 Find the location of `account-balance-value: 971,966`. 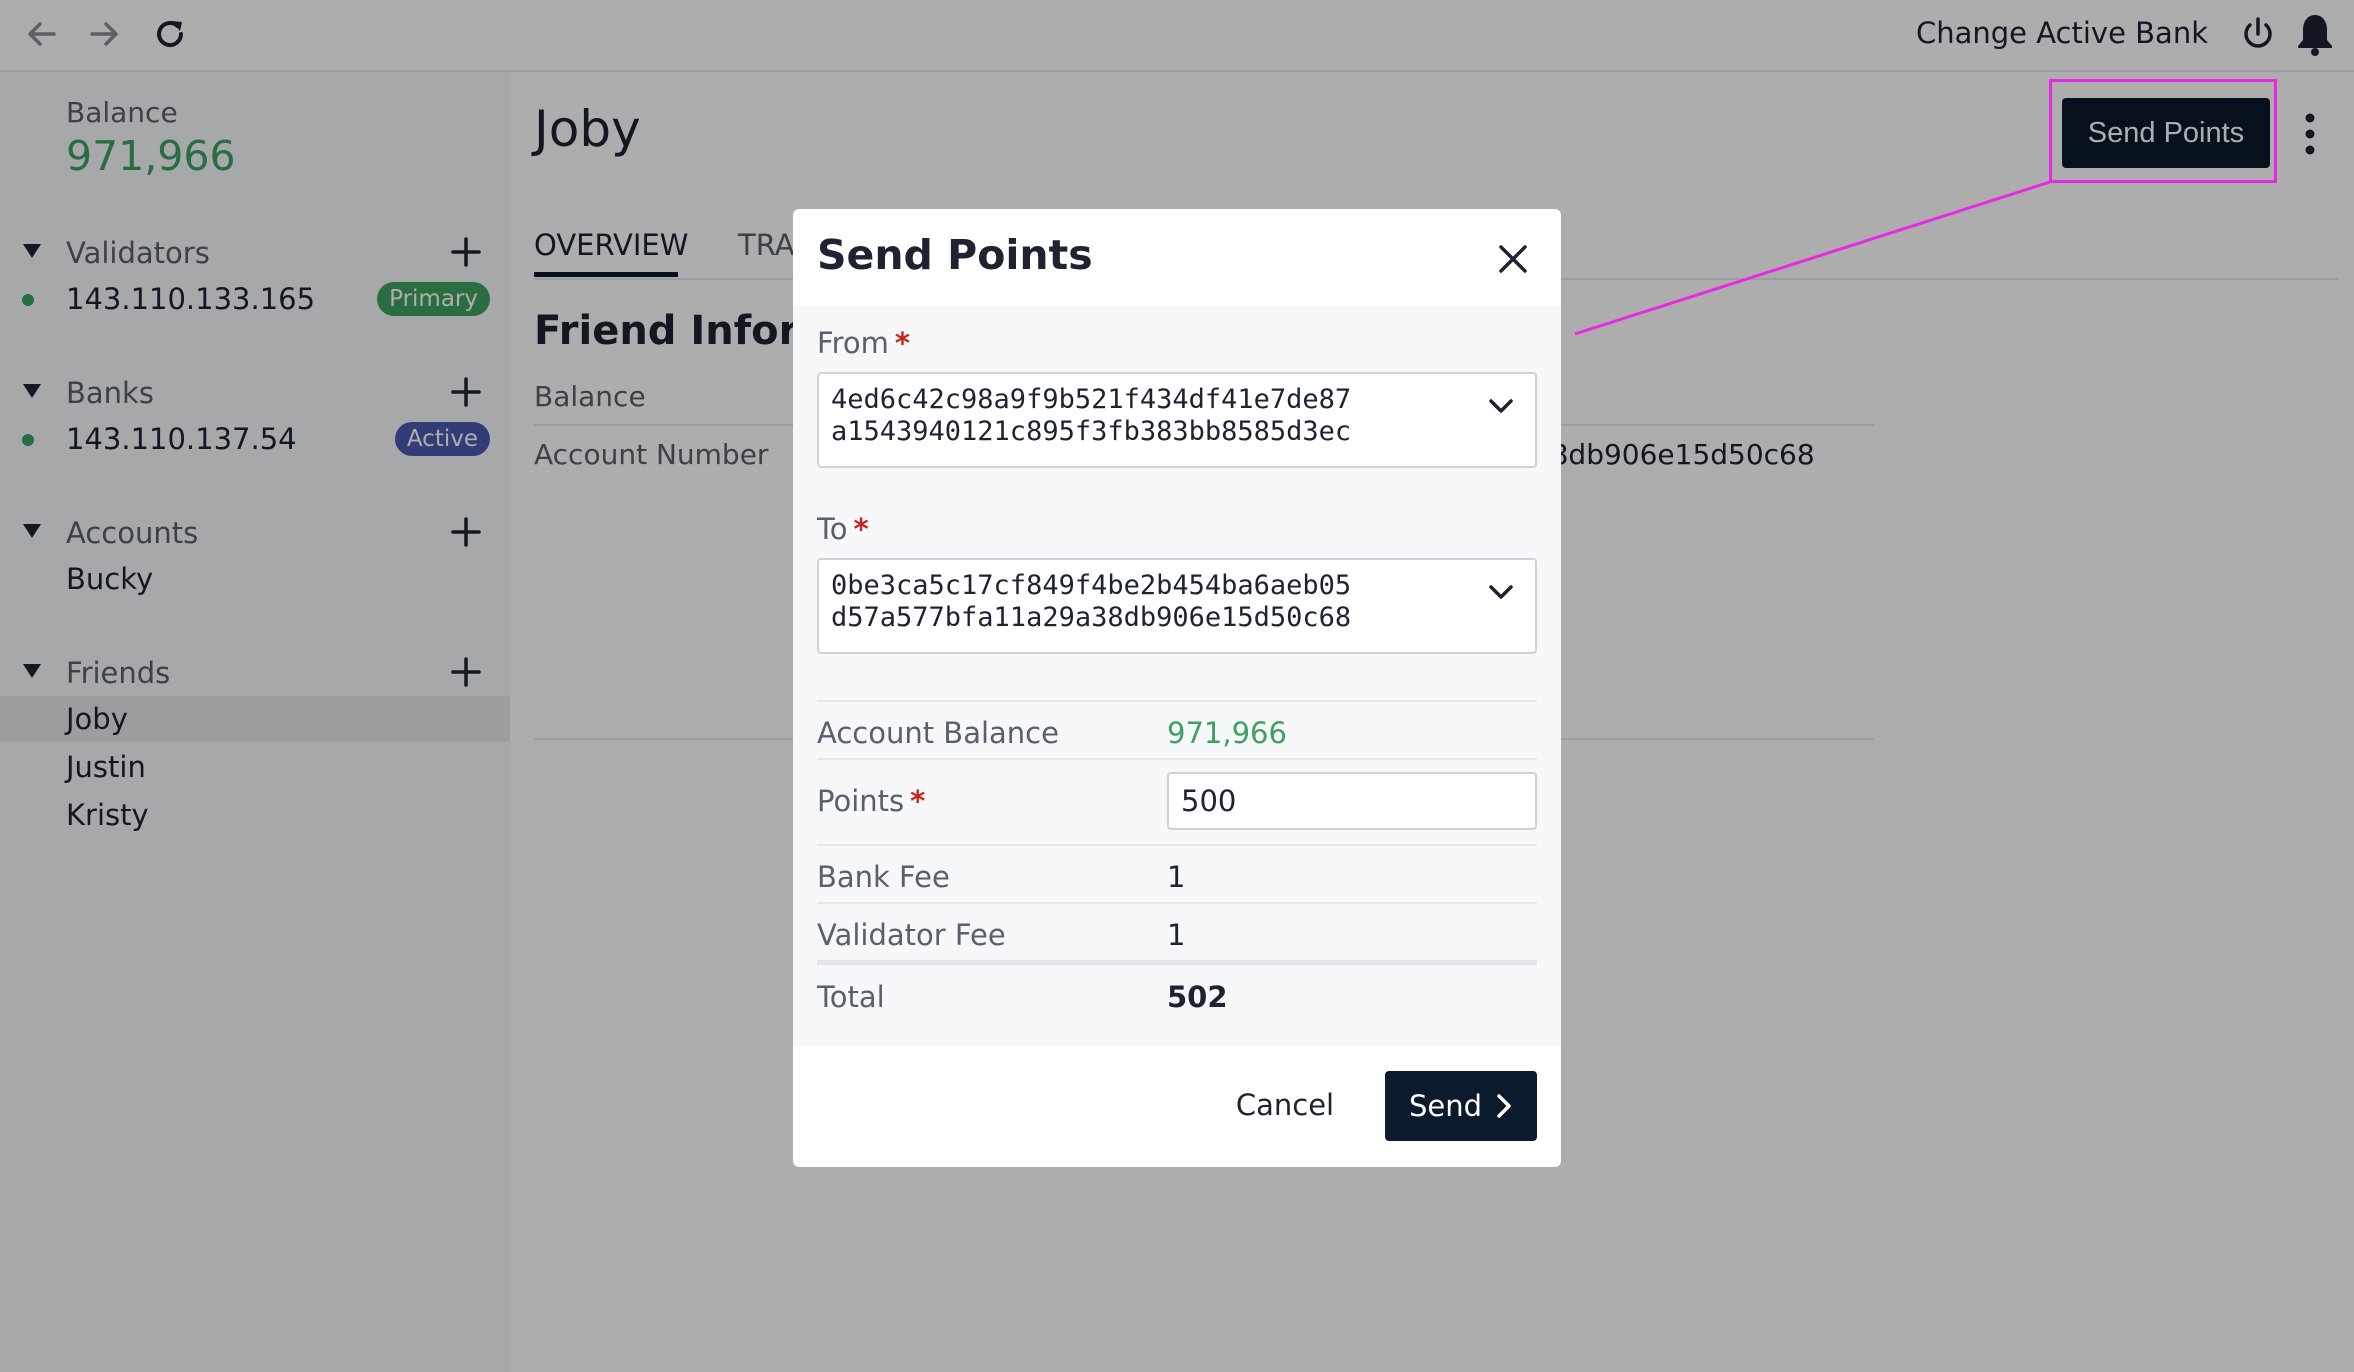

account-balance-value: 971,966 is located at coordinates (1227, 733).